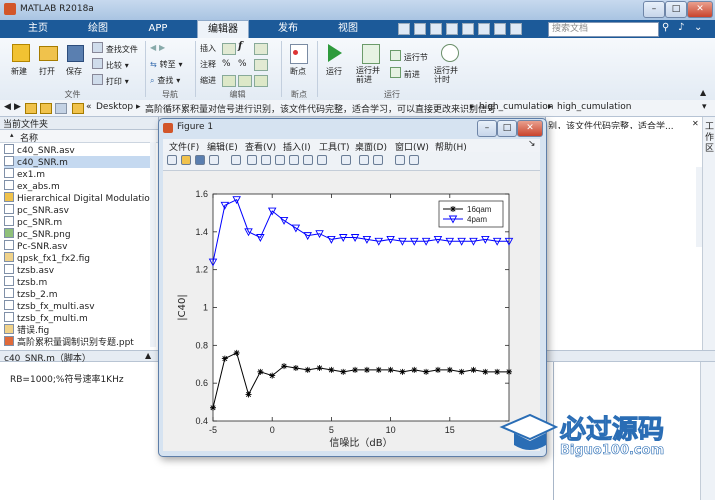  What do you see at coordinates (80, 234) in the screenshot?
I see `file-list-item: pc_SNR.png` at bounding box center [80, 234].